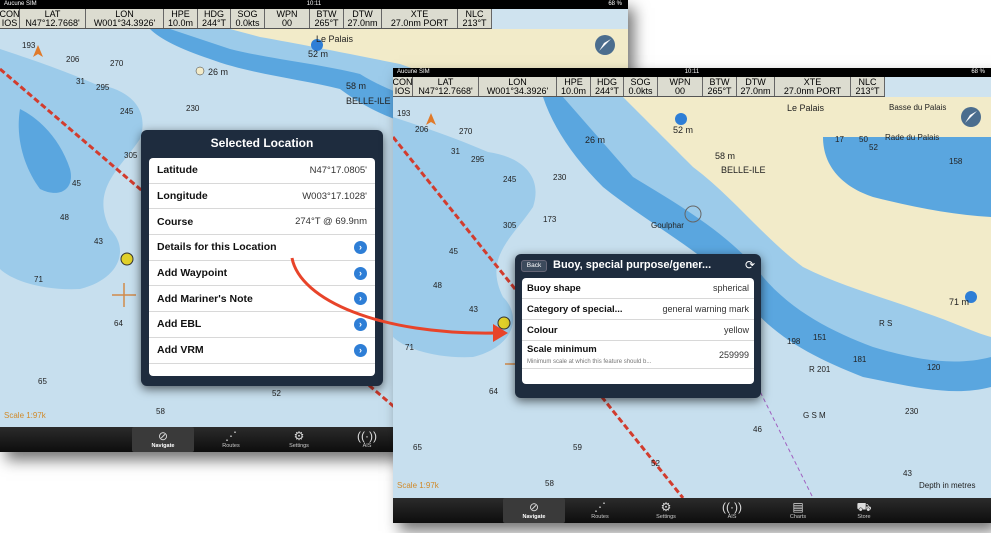 The width and height of the screenshot is (991, 533). I want to click on row-value: W003°17.1028', so click(334, 196).